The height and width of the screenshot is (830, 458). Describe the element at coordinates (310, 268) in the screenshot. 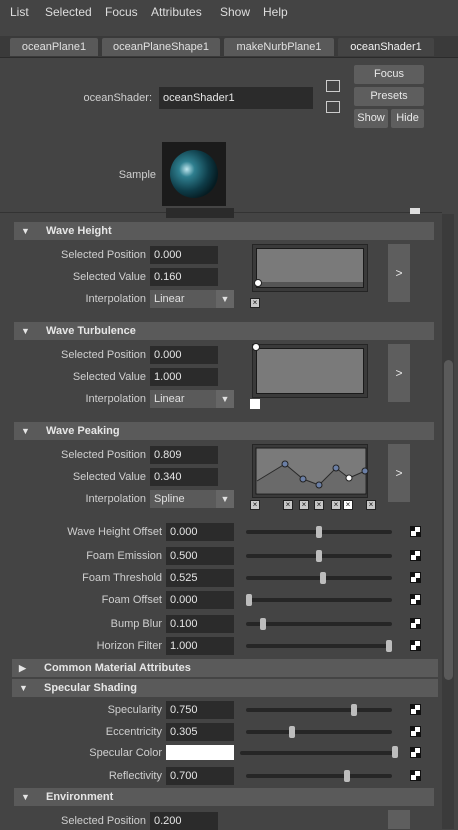

I see `wave-height-ramp` at that location.